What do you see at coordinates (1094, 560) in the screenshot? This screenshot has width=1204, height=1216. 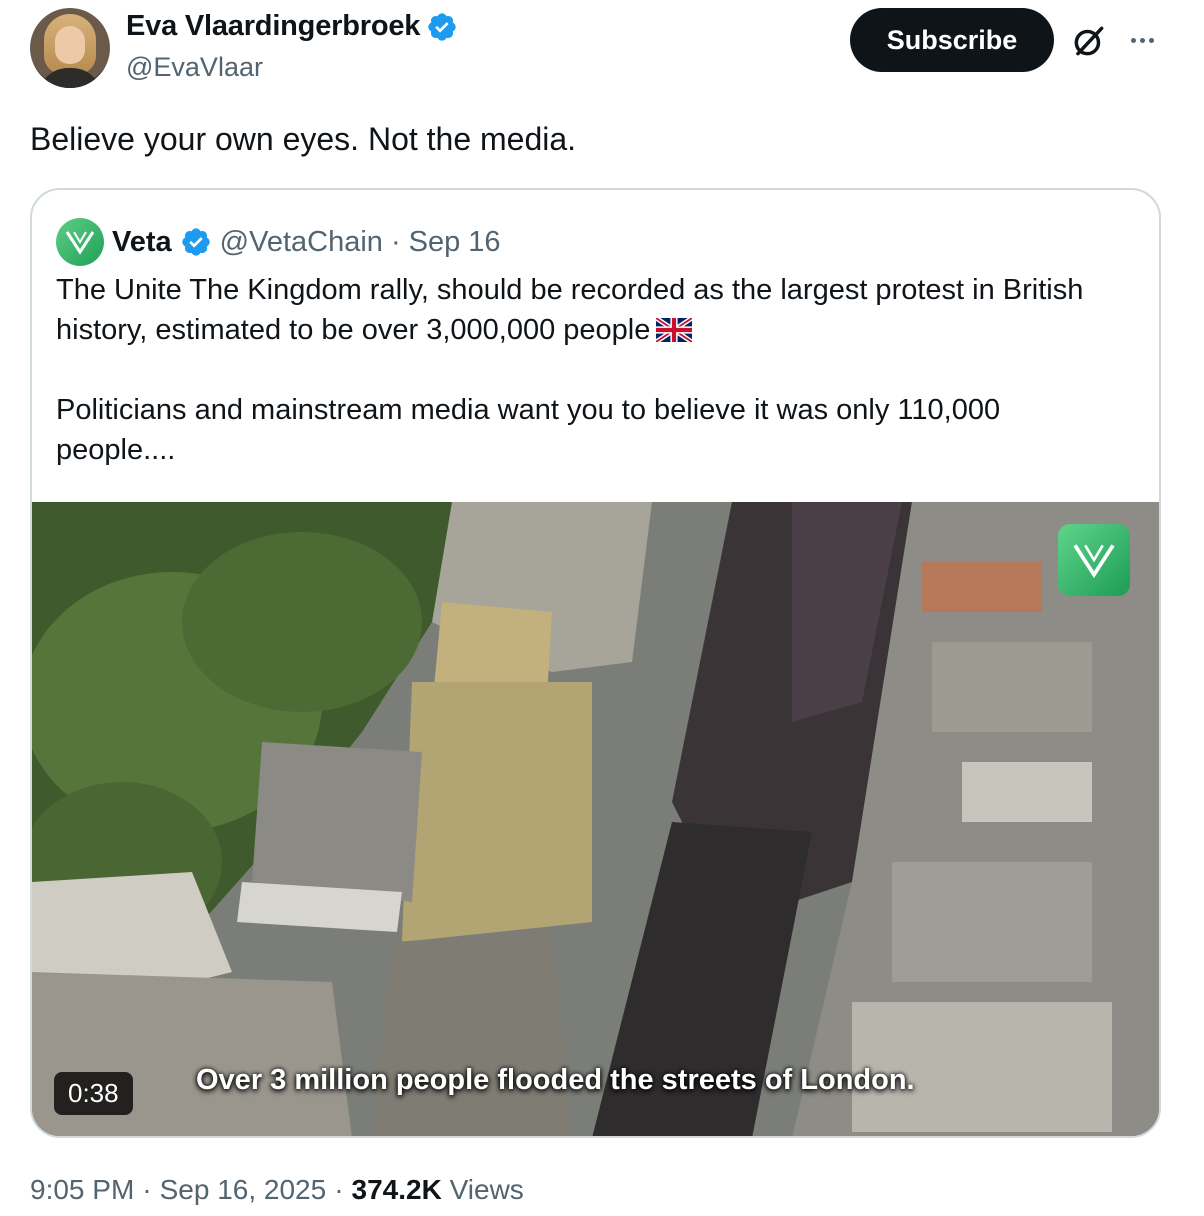 I see `veta-watermark-icon` at bounding box center [1094, 560].